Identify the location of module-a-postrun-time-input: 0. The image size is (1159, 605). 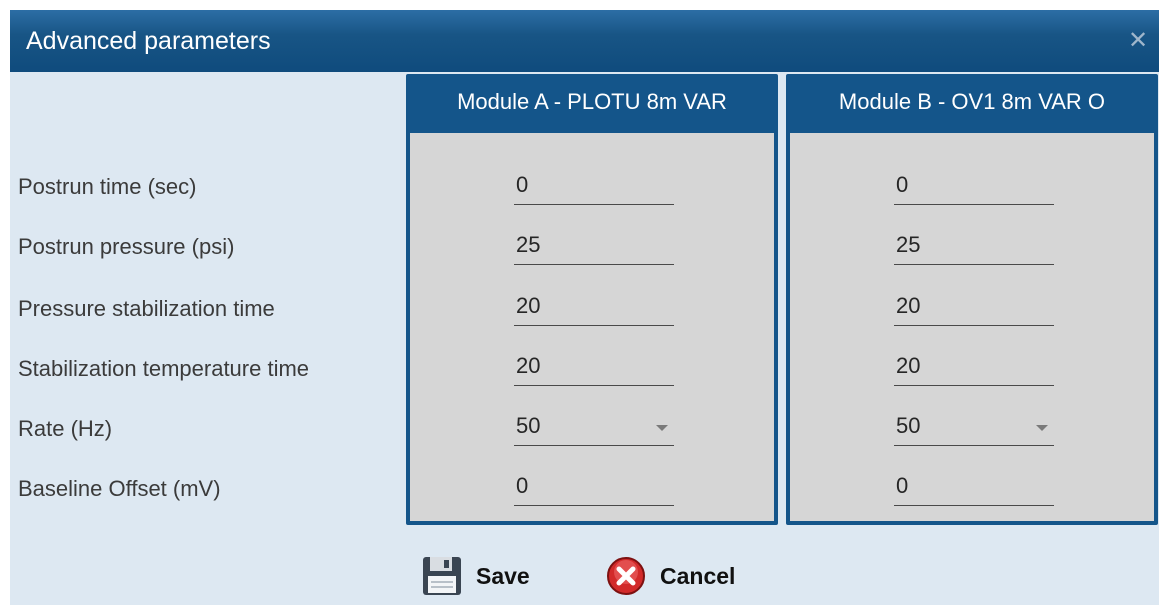
(594, 186).